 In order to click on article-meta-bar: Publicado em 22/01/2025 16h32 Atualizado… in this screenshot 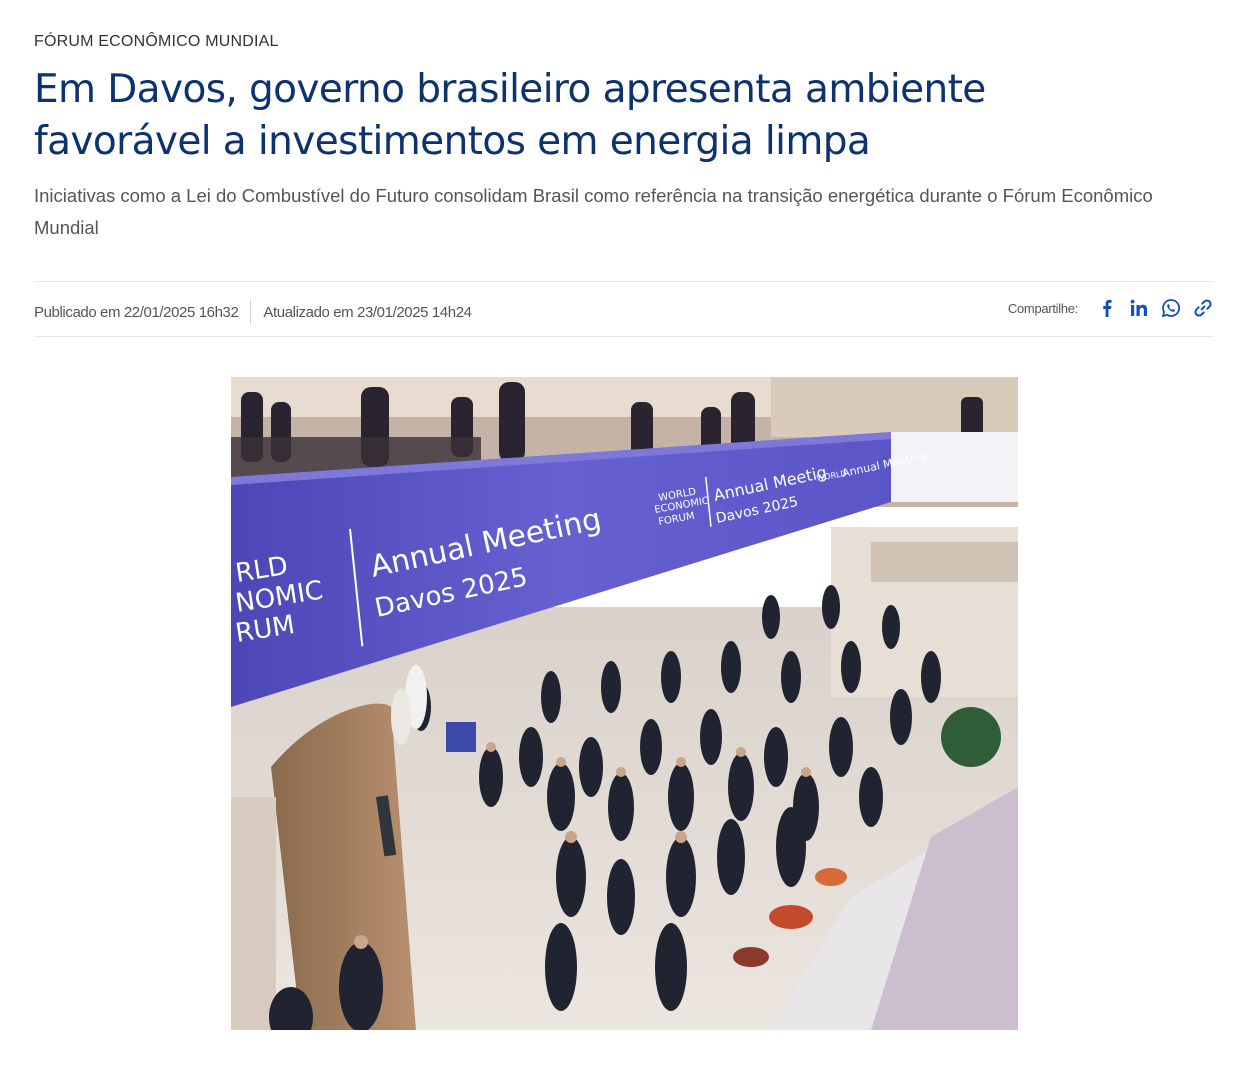, I will do `click(624, 309)`.